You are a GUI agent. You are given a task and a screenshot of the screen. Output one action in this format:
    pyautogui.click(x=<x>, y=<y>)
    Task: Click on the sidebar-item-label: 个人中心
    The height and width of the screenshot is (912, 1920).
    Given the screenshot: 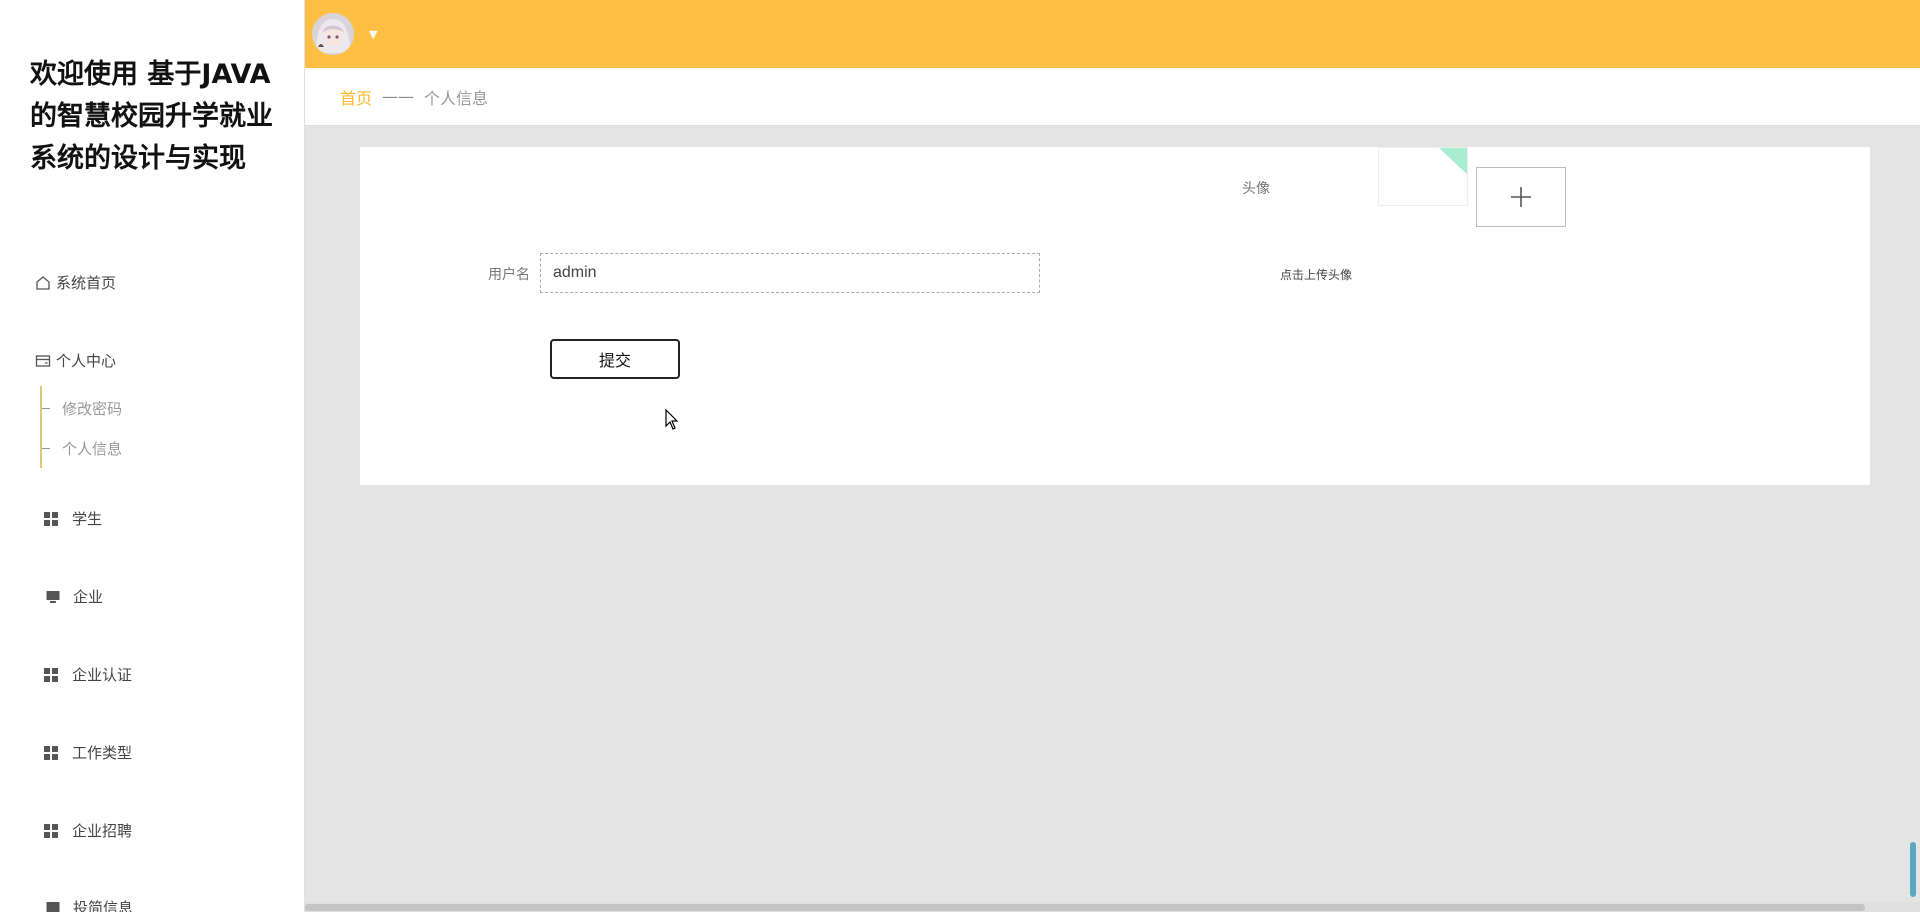 What is the action you would take?
    pyautogui.click(x=86, y=361)
    